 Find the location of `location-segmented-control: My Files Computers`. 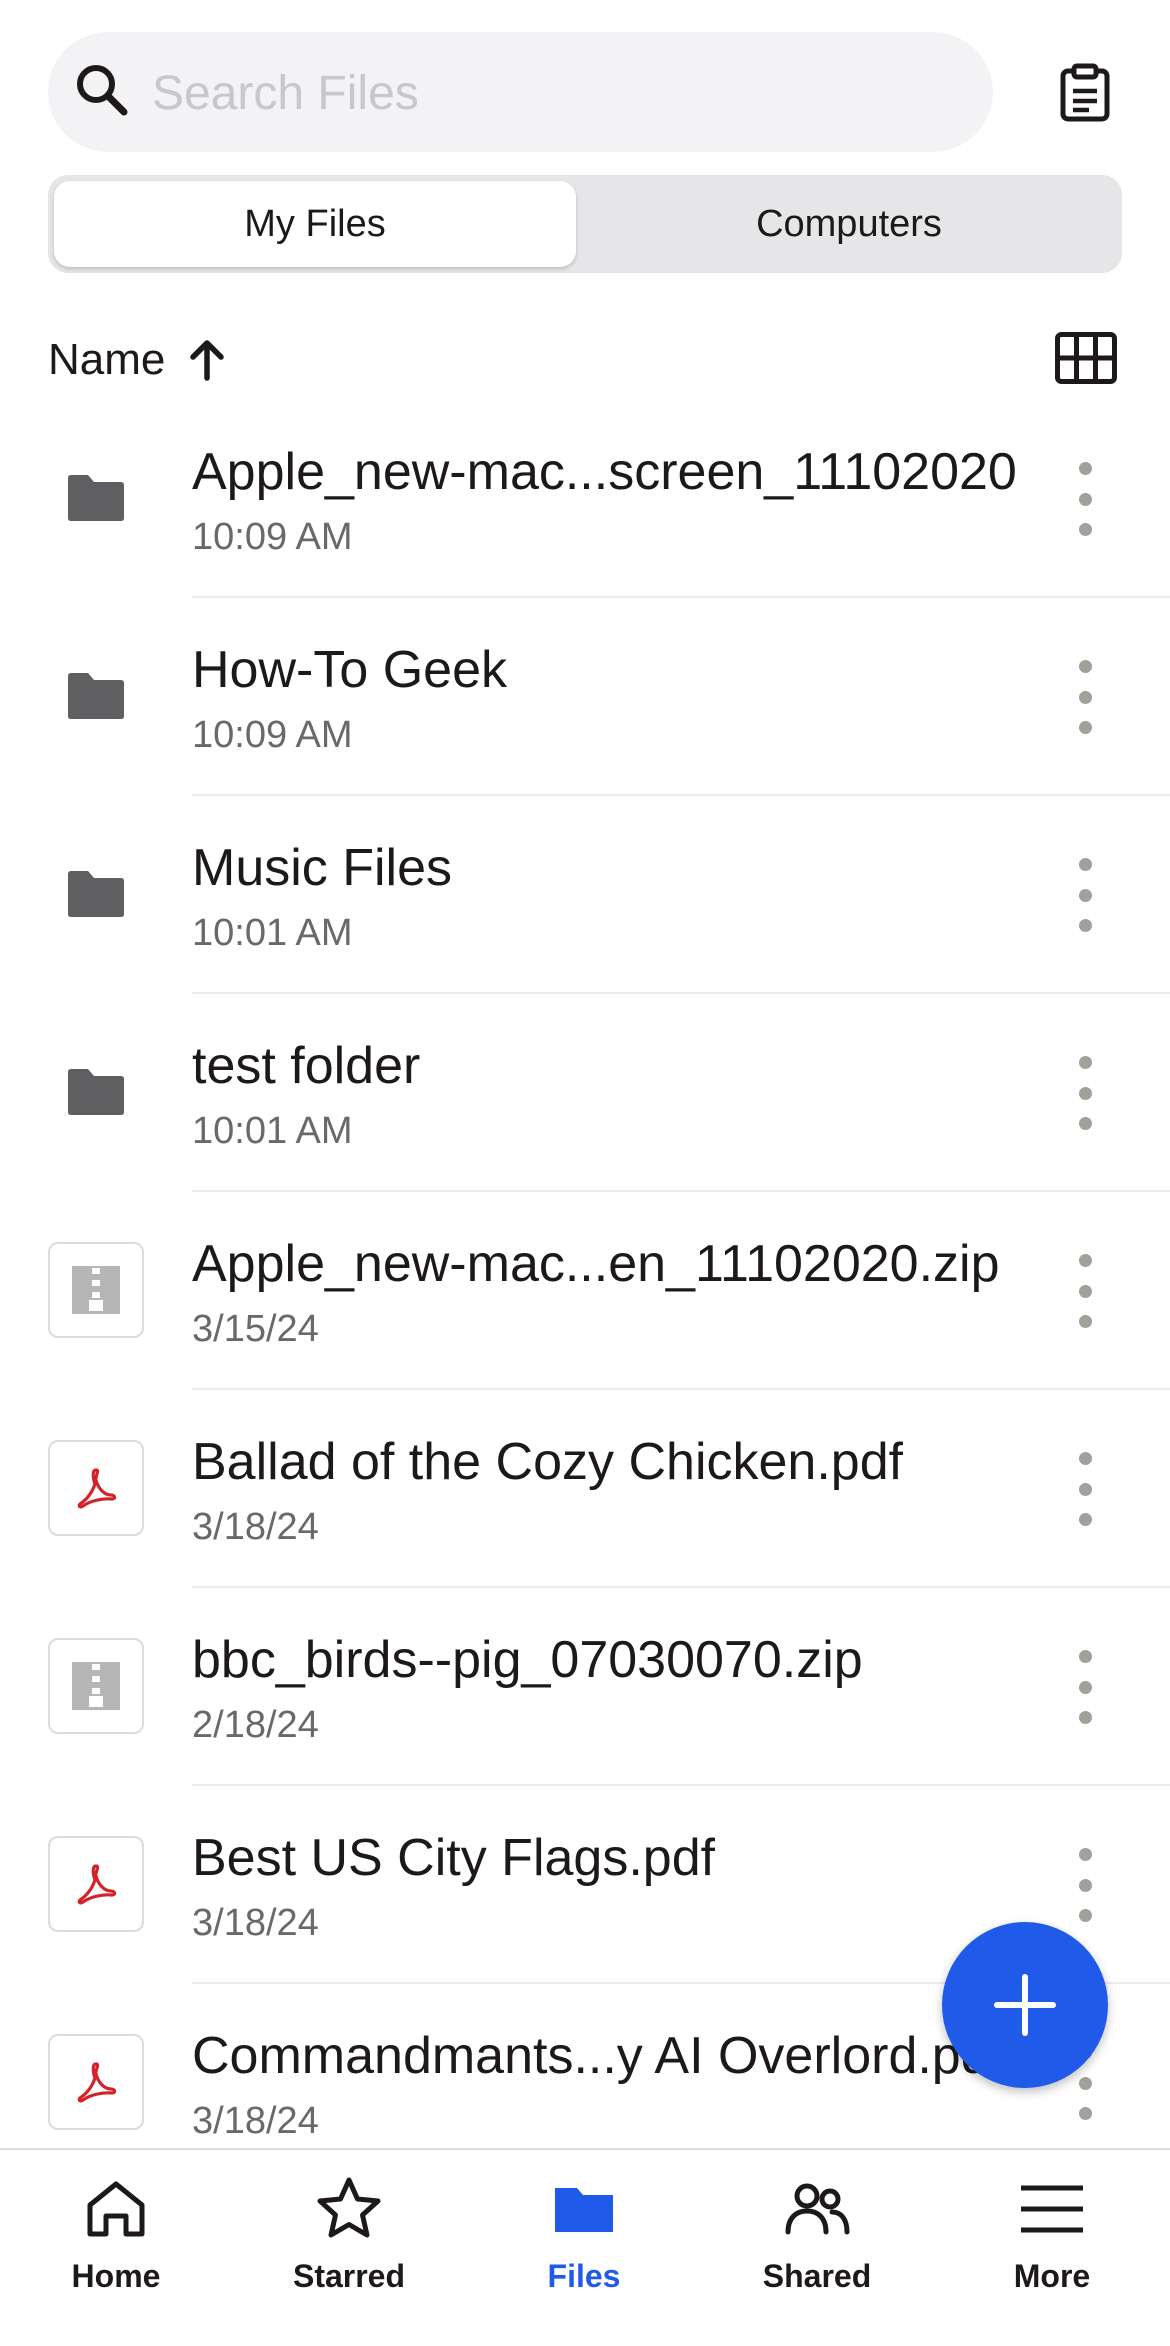

location-segmented-control: My Files Computers is located at coordinates (585, 224).